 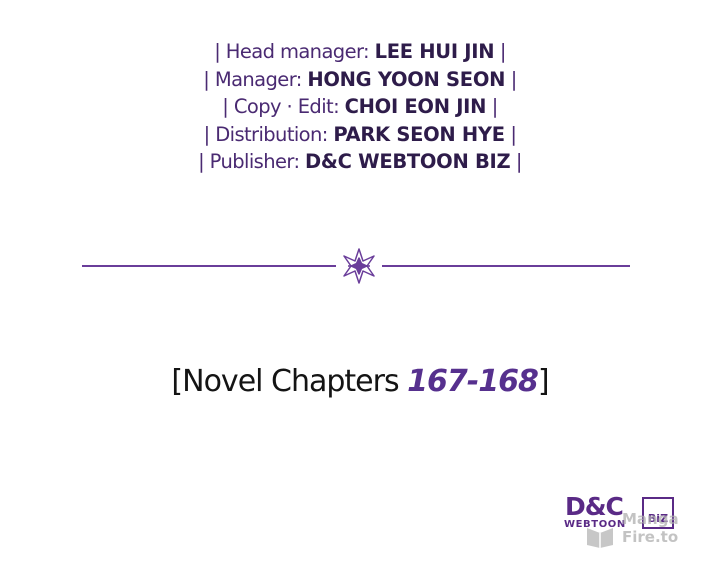 What do you see at coordinates (594, 506) in the screenshot?
I see `logo-dc-text: D&C` at bounding box center [594, 506].